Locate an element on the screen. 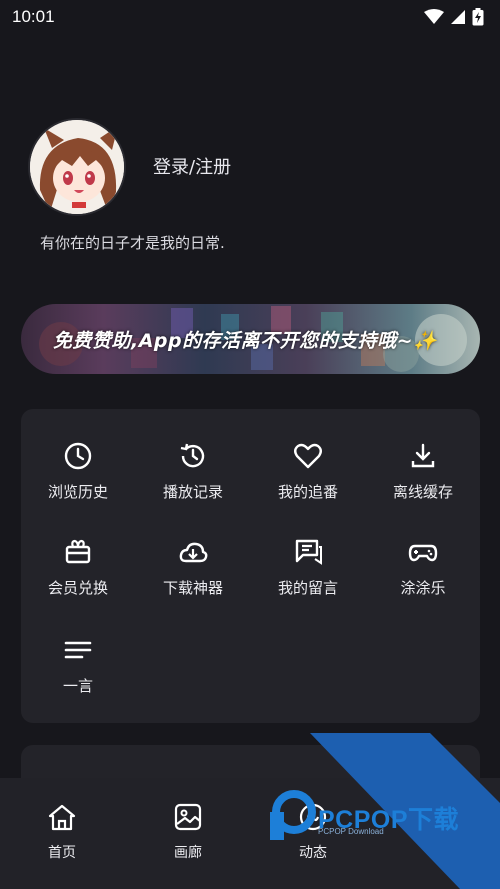  grid-item-label: 一言 is located at coordinates (77, 686).